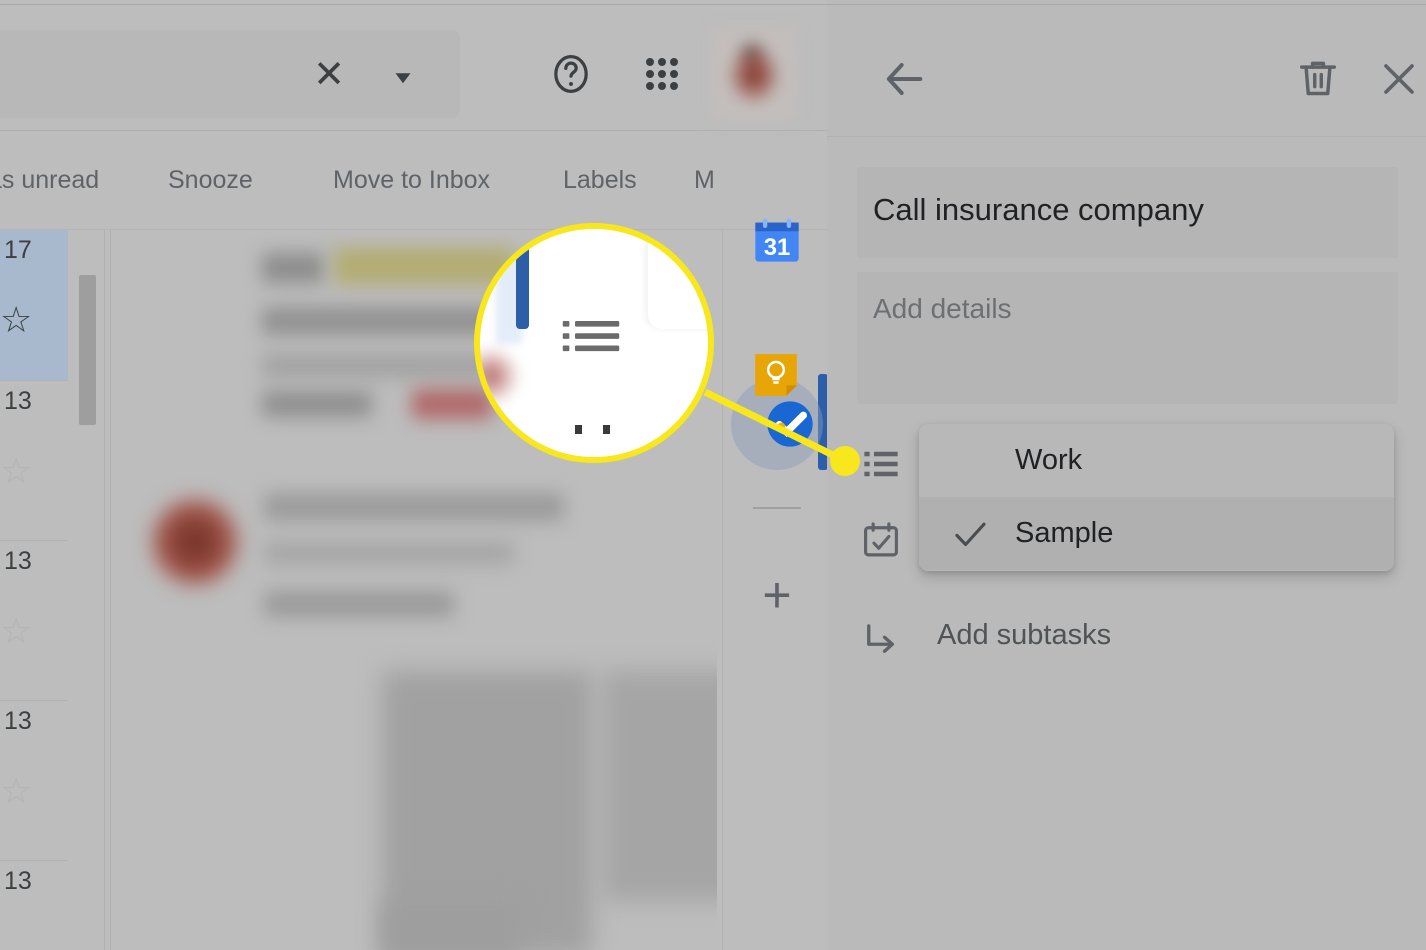 The height and width of the screenshot is (950, 1426). I want to click on addon-rail: 31 +, so click(774, 584).